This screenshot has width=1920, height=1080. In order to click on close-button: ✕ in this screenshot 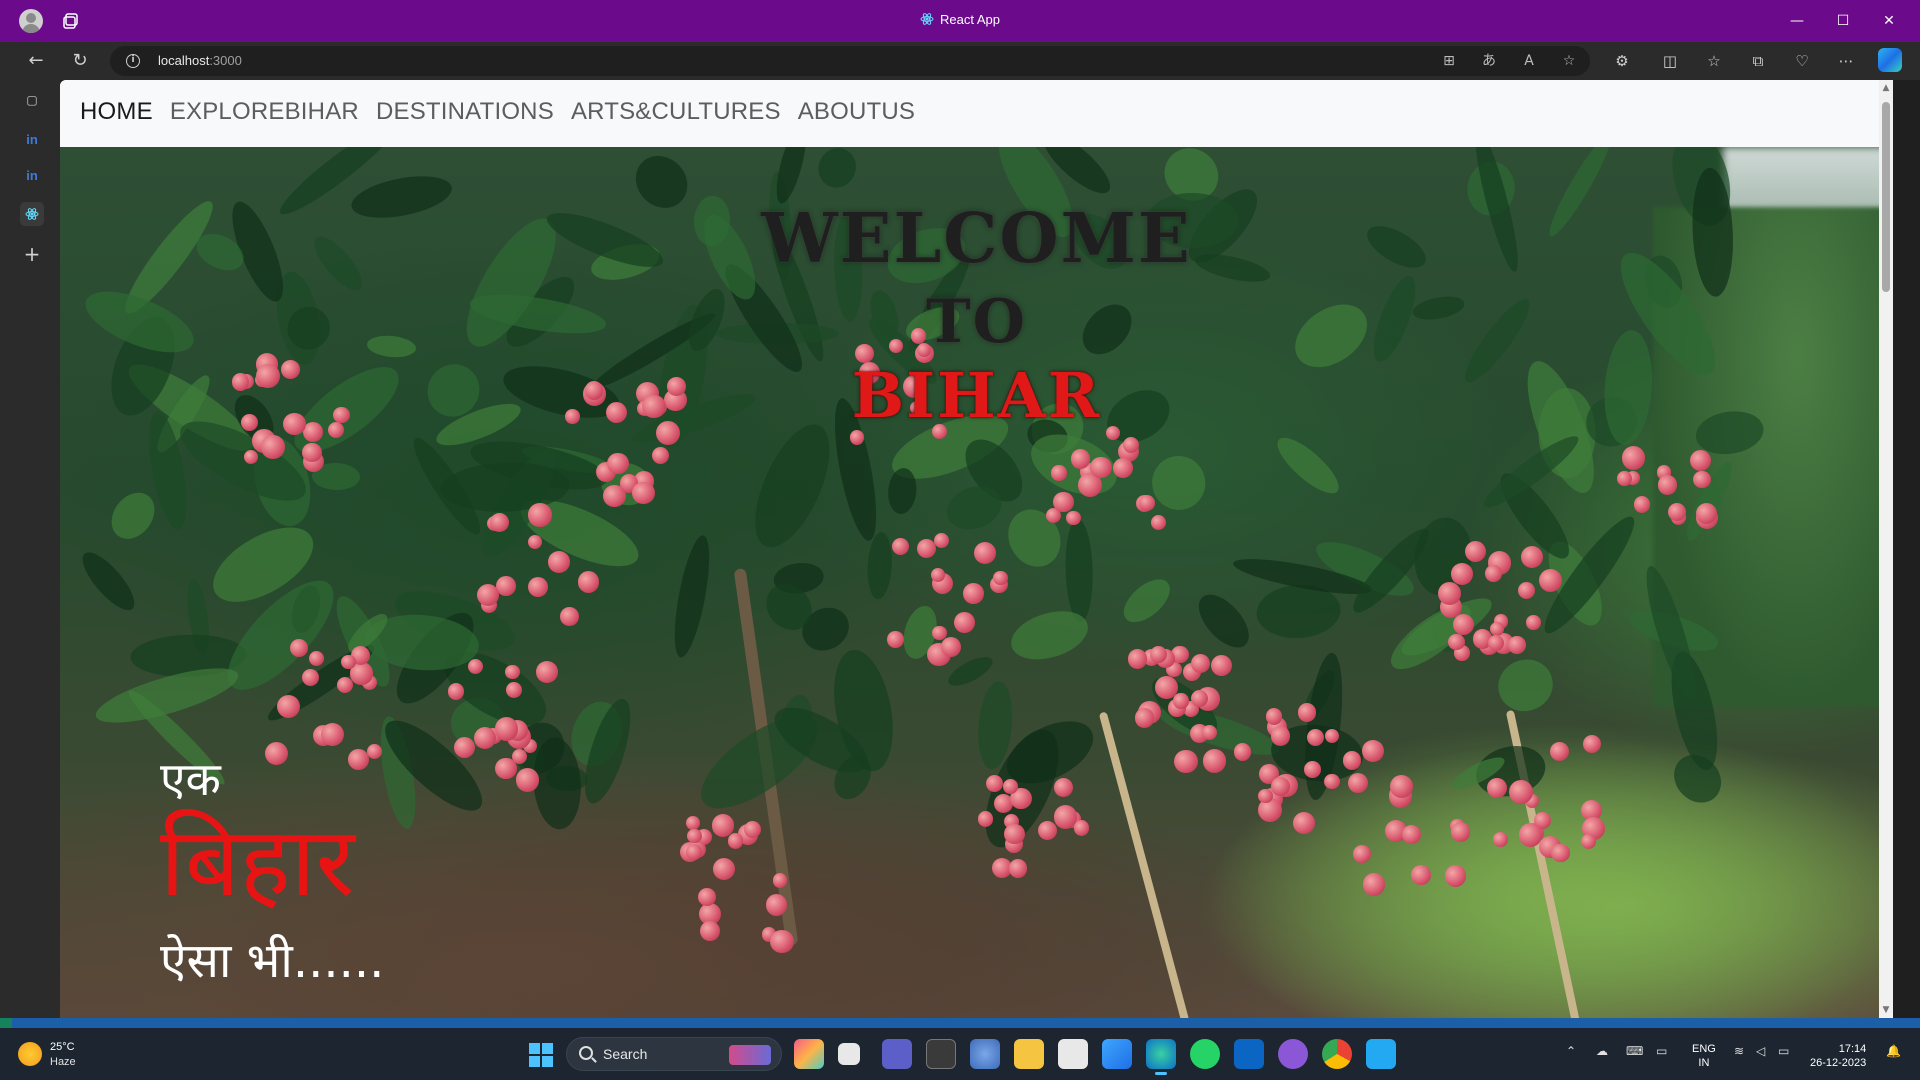, I will do `click(1889, 21)`.